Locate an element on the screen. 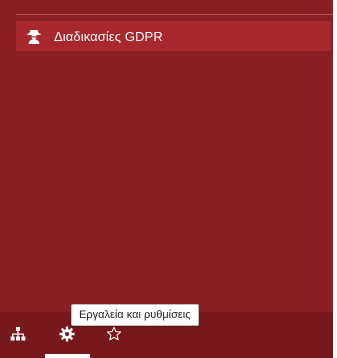  tools-settings-button is located at coordinates (67, 336).